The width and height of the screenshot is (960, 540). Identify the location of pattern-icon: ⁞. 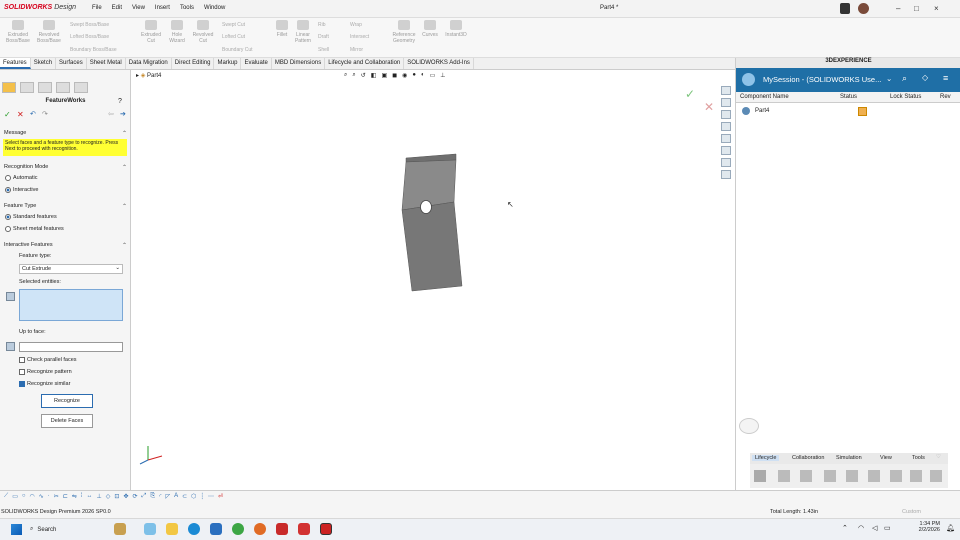
(82, 498).